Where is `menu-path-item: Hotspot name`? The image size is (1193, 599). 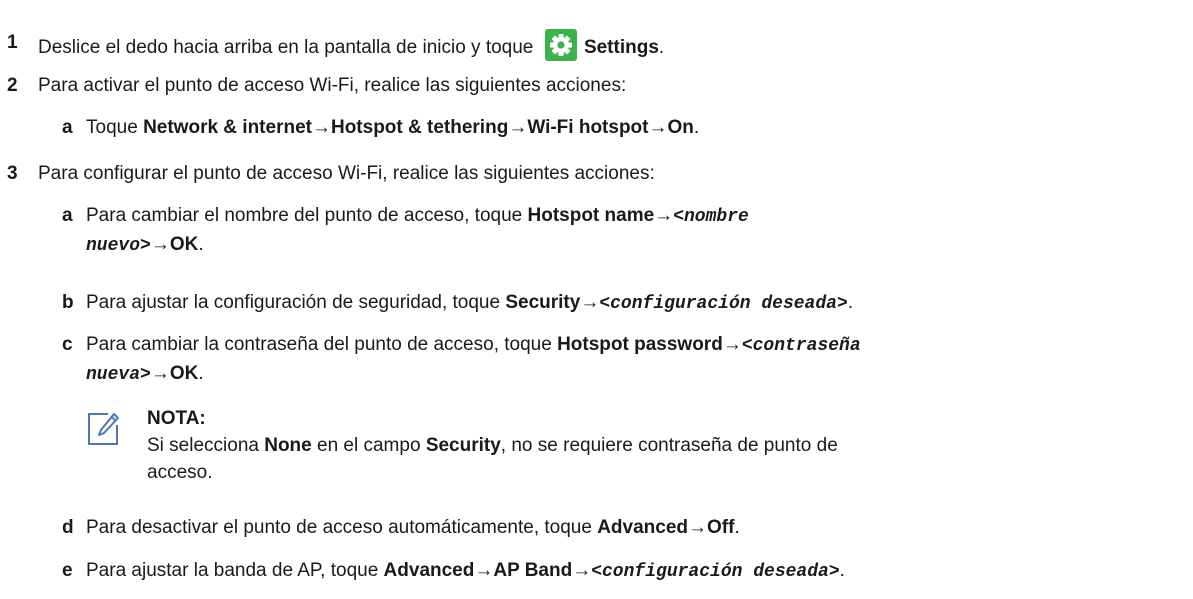 menu-path-item: Hotspot name is located at coordinates (591, 215).